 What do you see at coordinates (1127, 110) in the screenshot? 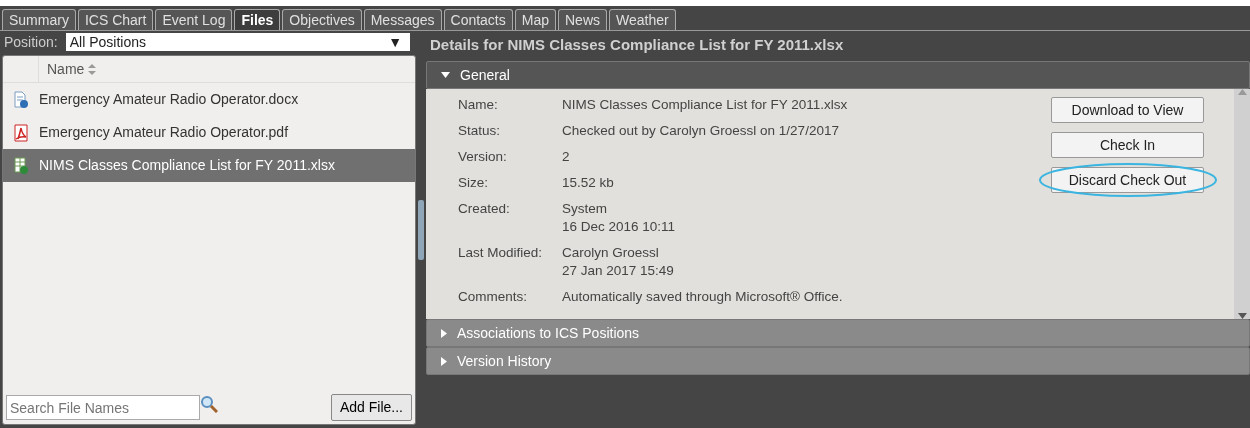
I see `action-button: Download to View` at bounding box center [1127, 110].